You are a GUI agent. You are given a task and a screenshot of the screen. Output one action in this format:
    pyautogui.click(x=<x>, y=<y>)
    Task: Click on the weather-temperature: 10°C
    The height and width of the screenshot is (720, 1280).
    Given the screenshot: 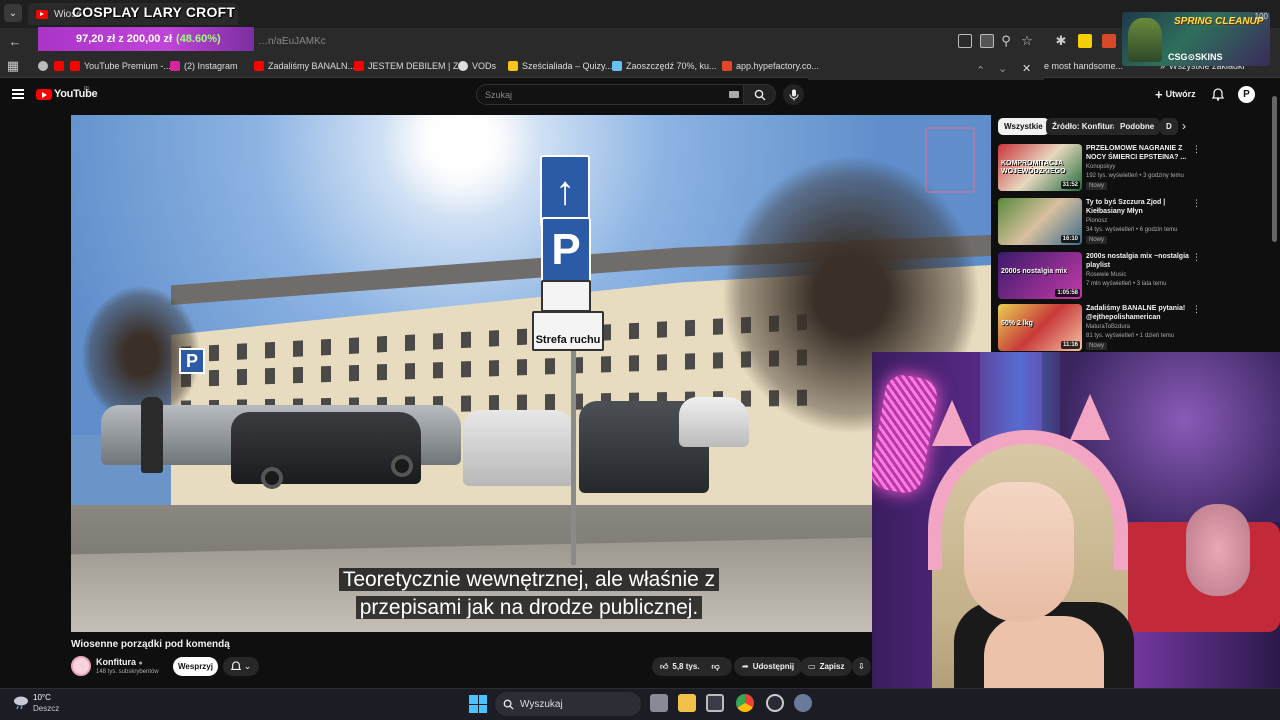 What is the action you would take?
    pyautogui.click(x=42, y=697)
    